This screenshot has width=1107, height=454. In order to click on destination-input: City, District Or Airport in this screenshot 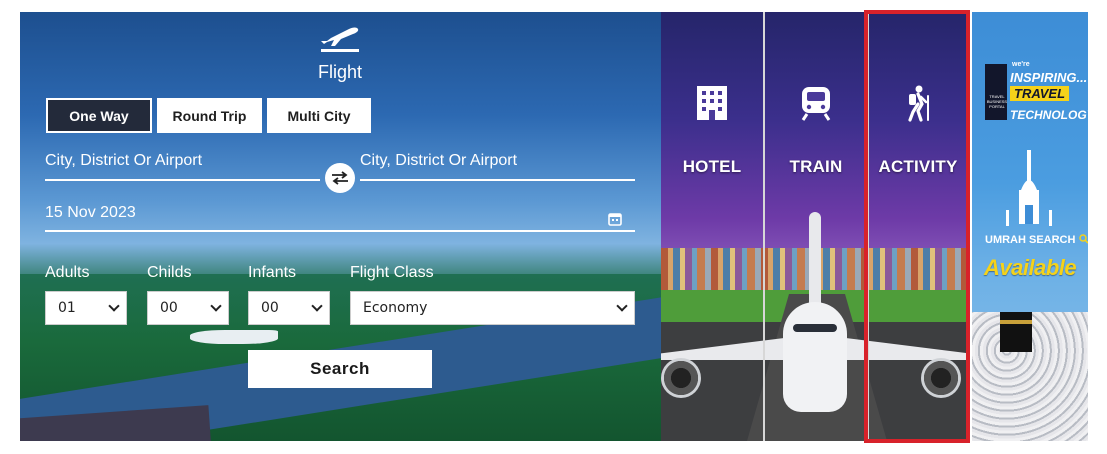, I will do `click(438, 161)`.